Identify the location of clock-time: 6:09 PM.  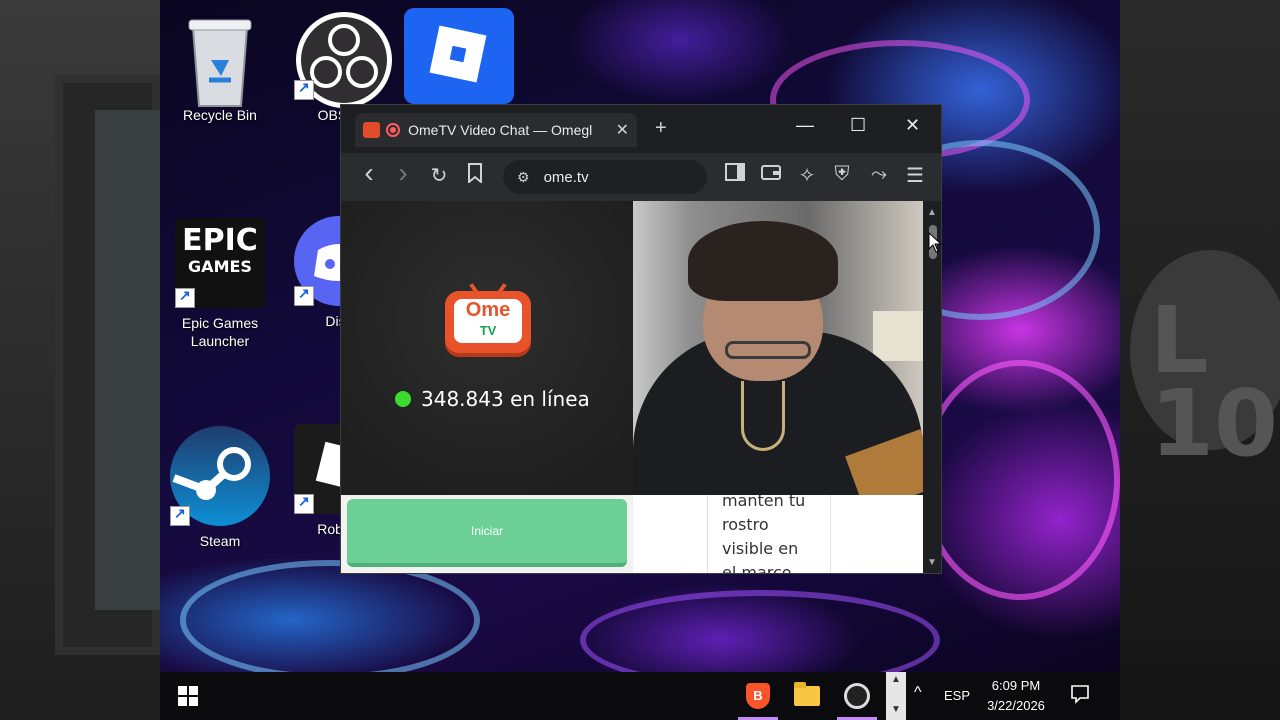
(1016, 685).